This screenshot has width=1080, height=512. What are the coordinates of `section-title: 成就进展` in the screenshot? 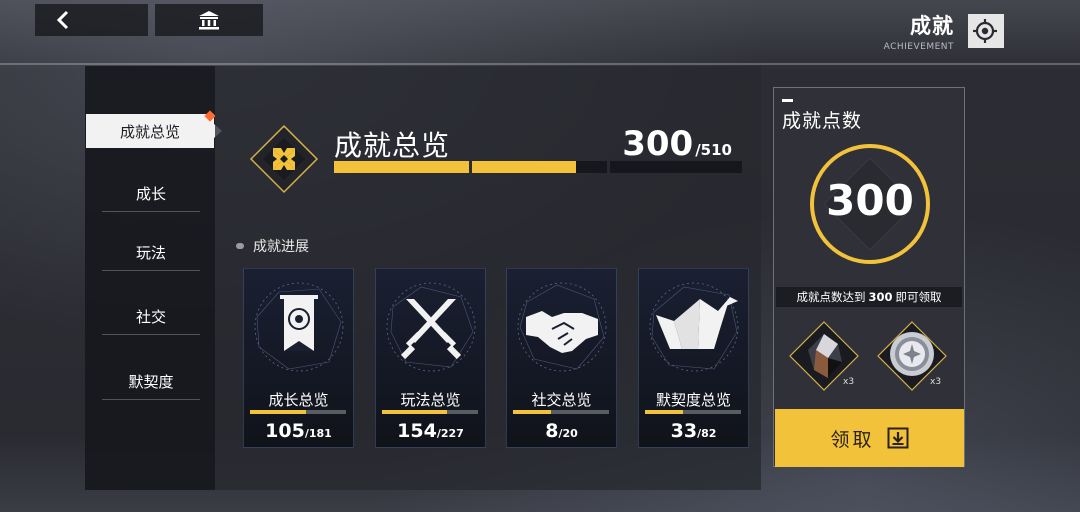 It's located at (281, 247).